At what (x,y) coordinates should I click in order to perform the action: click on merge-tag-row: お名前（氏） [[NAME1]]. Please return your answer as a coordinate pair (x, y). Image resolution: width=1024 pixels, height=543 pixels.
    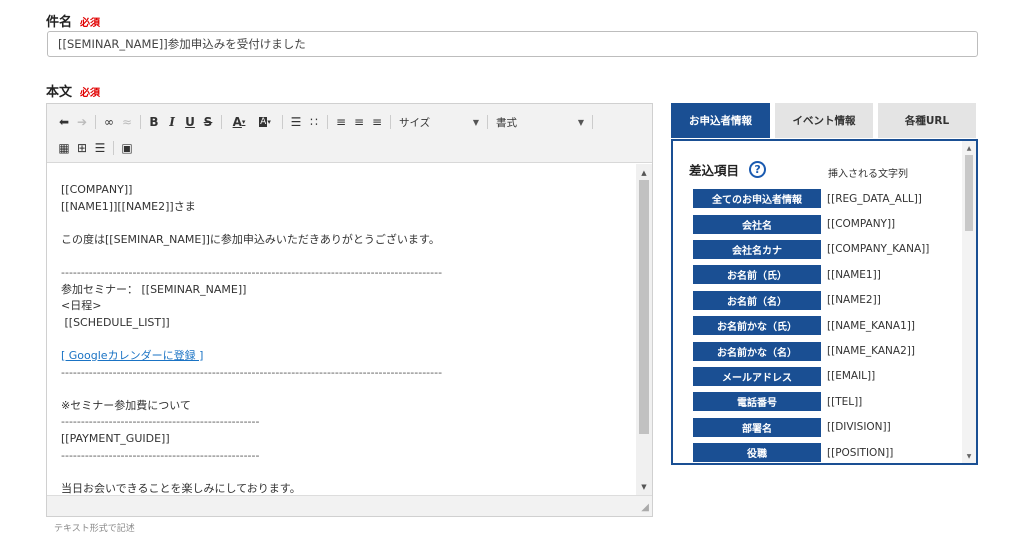
    Looking at the image, I should click on (811, 274).